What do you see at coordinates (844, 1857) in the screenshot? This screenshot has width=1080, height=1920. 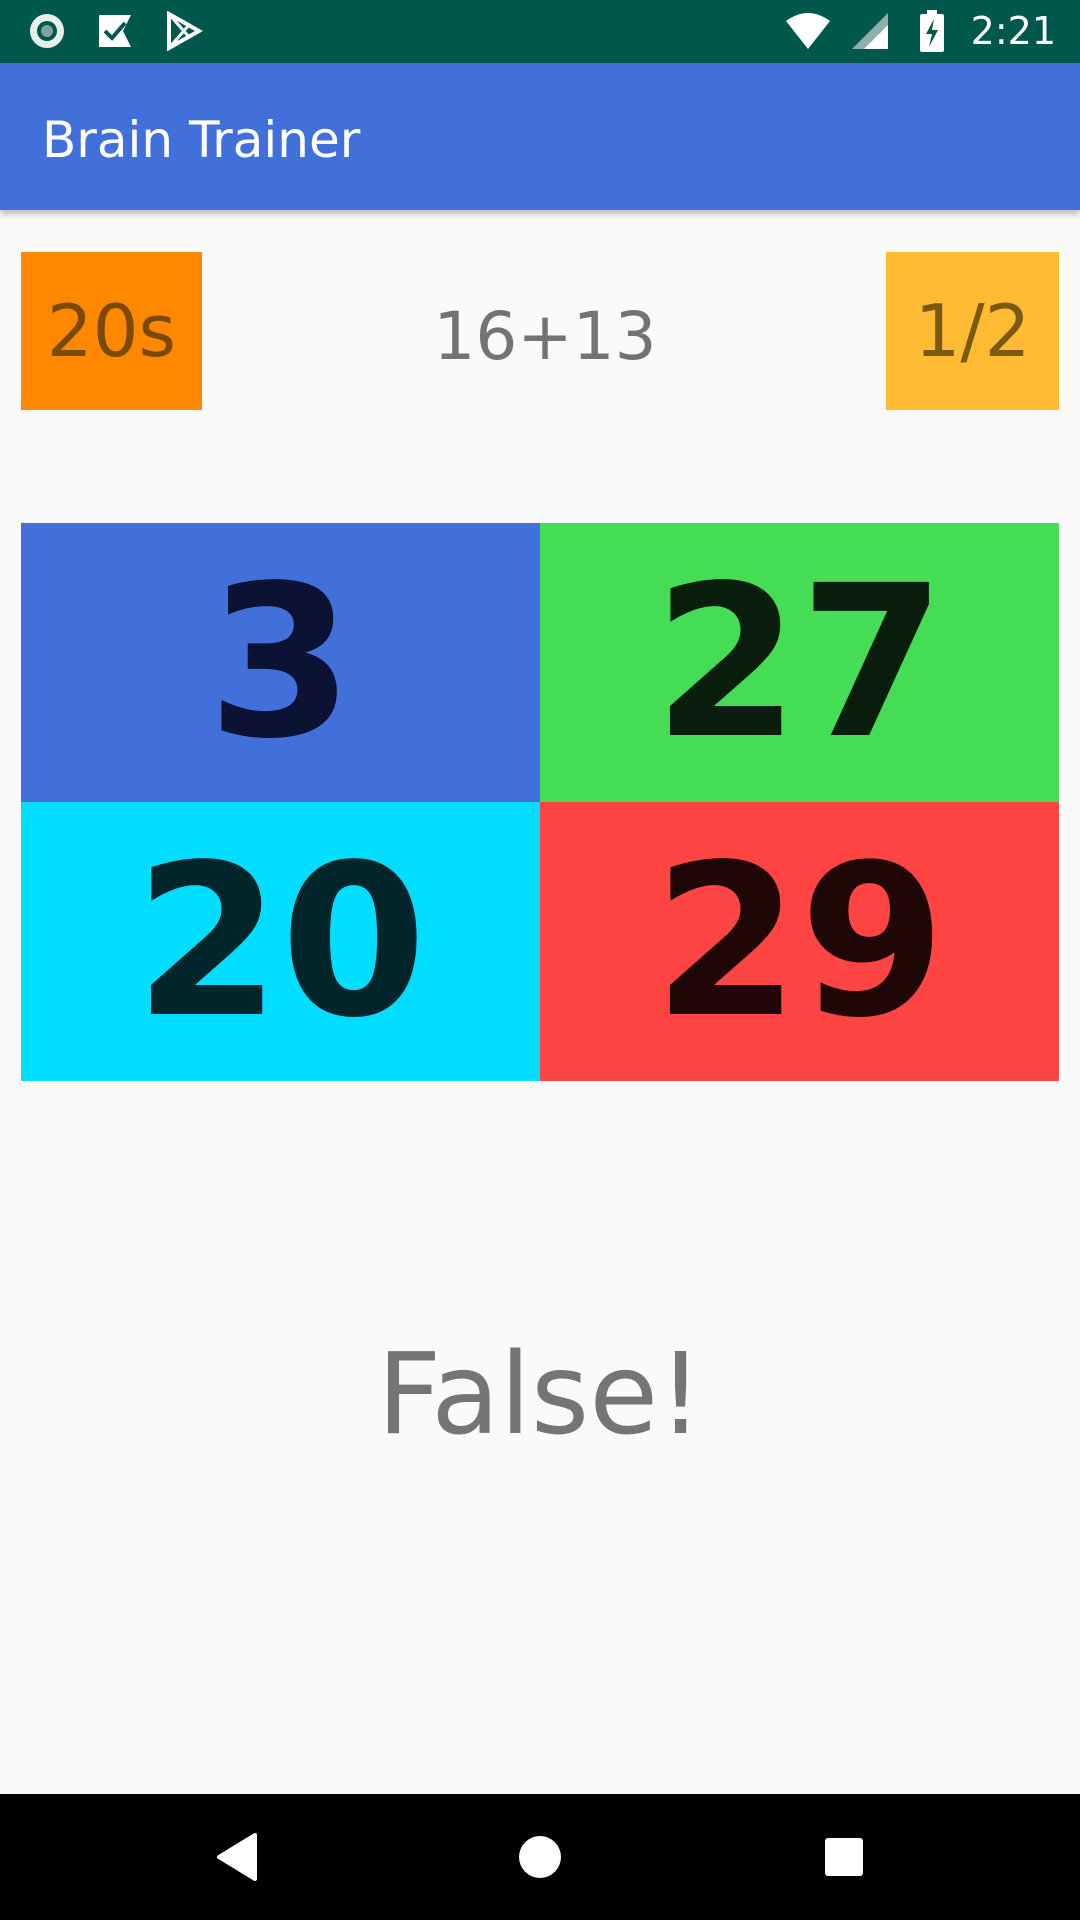 I see `recents-icon` at bounding box center [844, 1857].